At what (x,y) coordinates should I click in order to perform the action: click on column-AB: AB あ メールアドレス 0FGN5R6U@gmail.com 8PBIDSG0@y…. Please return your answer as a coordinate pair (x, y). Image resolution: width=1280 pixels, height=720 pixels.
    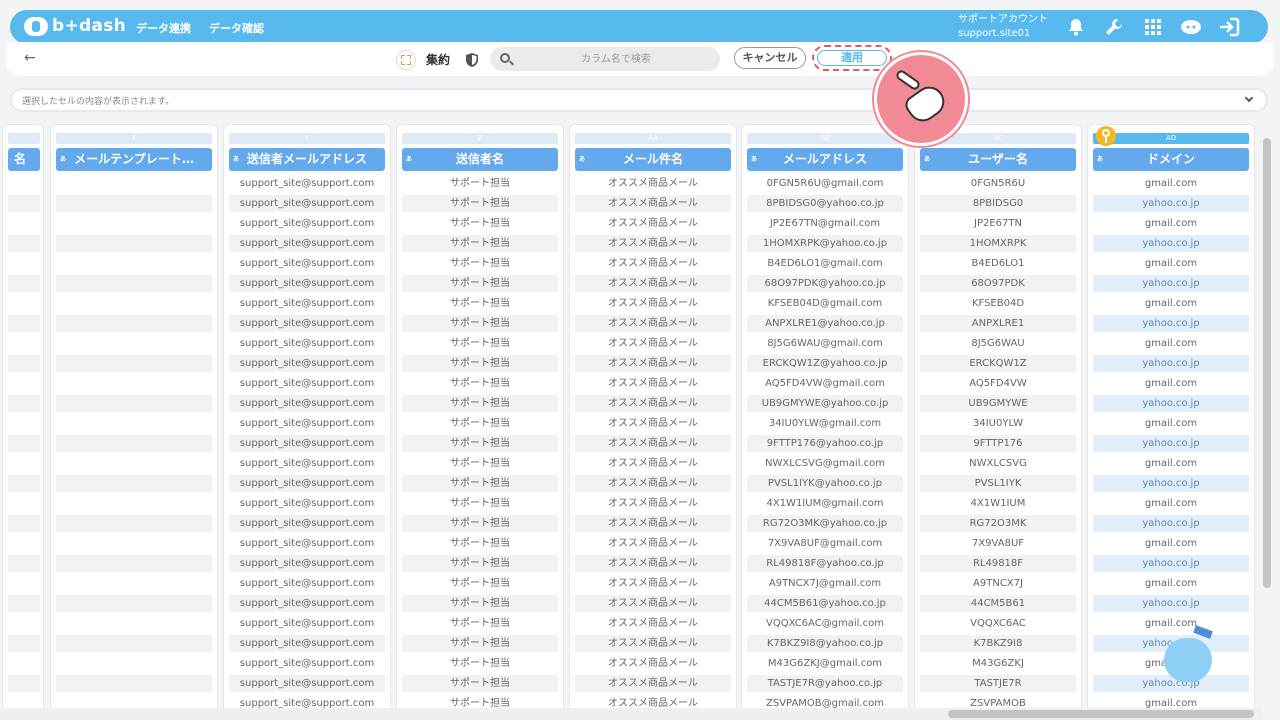
    Looking at the image, I should click on (825, 416).